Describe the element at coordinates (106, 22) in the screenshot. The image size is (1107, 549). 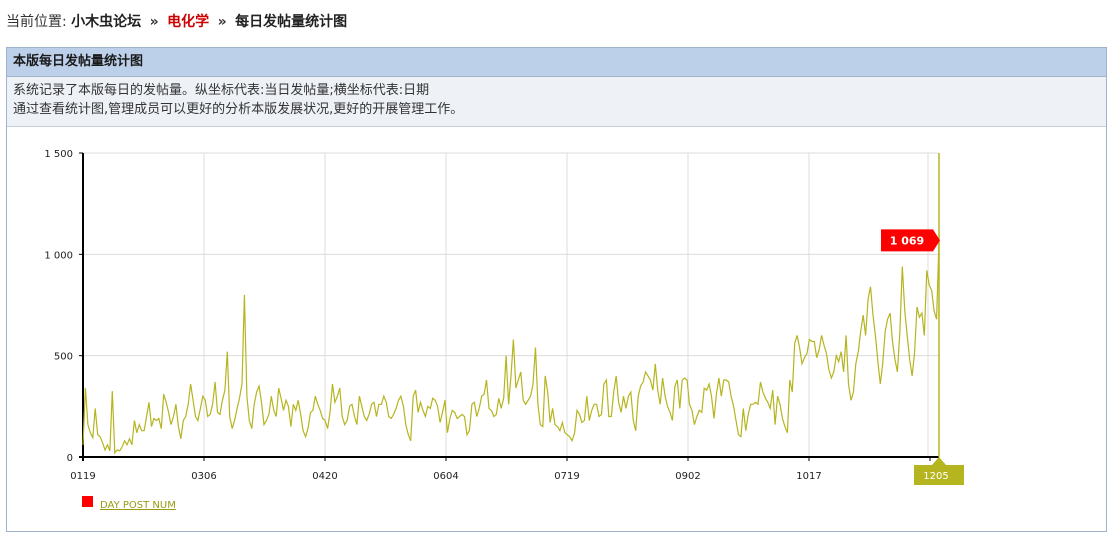
I see `breadcrumb-home-link: 小木虫论坛` at that location.